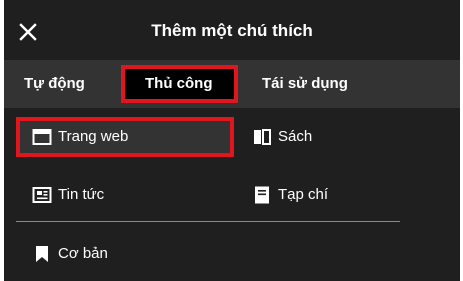 Image resolution: width=463 pixels, height=281 pixels. What do you see at coordinates (303, 194) in the screenshot?
I see `source-type-label: Tạp chí` at bounding box center [303, 194].